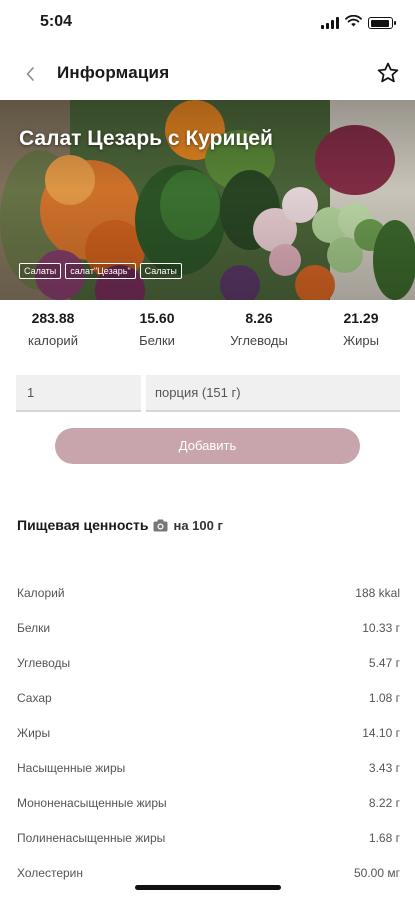 This screenshot has width=415, height=900. I want to click on nutrient-value: 1.68 г, so click(384, 837).